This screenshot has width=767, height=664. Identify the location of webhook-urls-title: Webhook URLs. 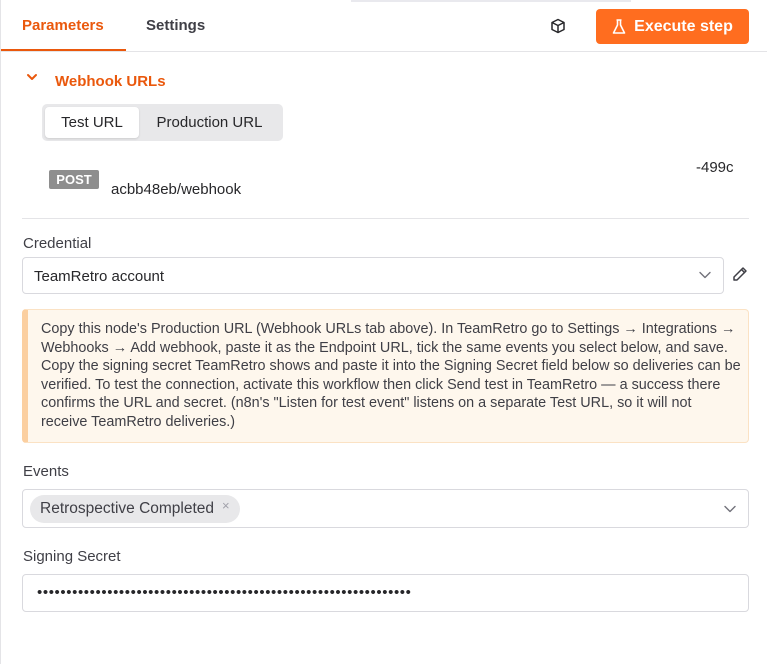
(110, 81).